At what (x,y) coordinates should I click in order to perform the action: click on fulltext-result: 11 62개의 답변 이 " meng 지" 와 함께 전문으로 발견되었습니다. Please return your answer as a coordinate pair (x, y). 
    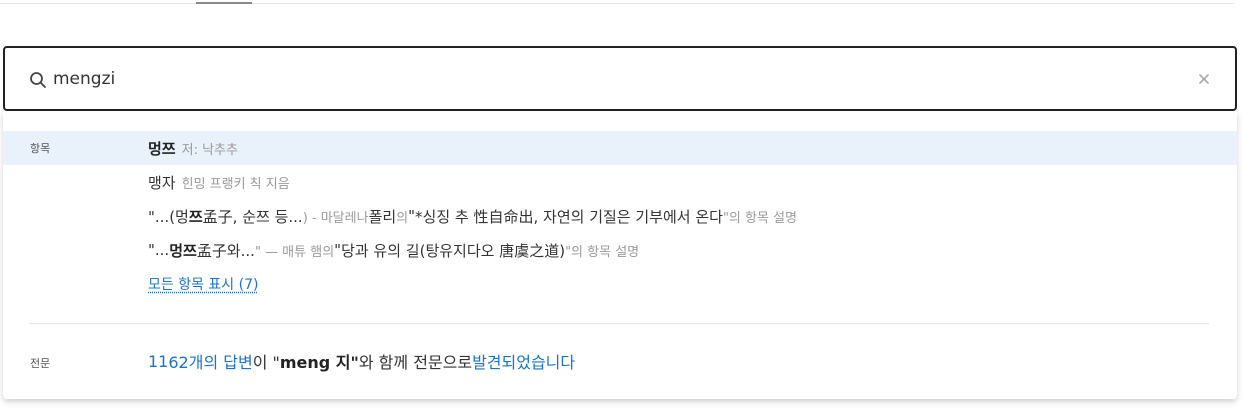
    Looking at the image, I should click on (361, 361).